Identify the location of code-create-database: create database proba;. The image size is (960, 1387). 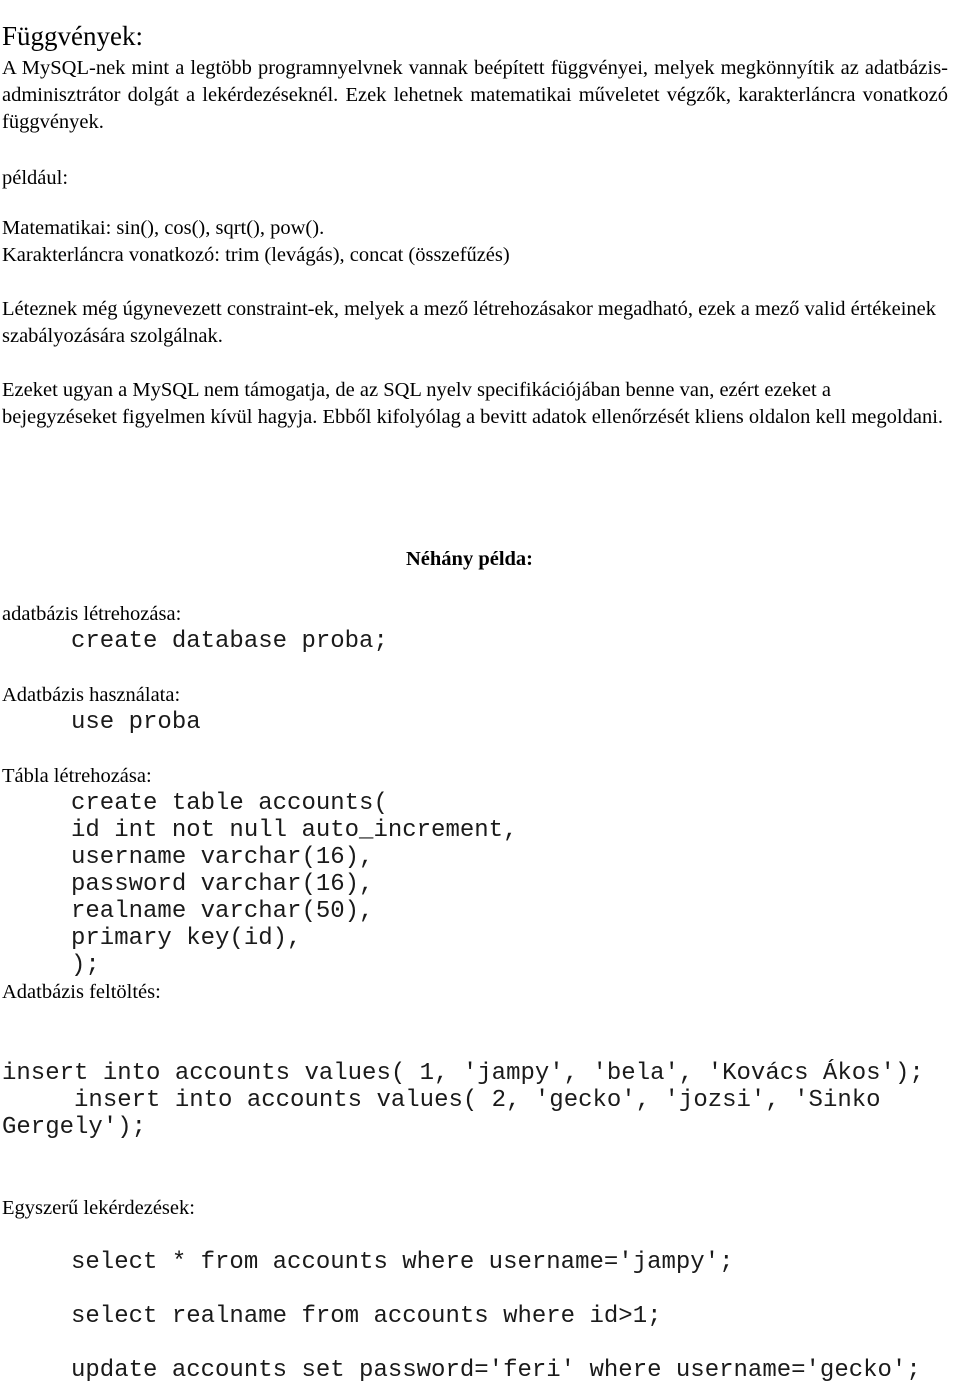
(229, 641).